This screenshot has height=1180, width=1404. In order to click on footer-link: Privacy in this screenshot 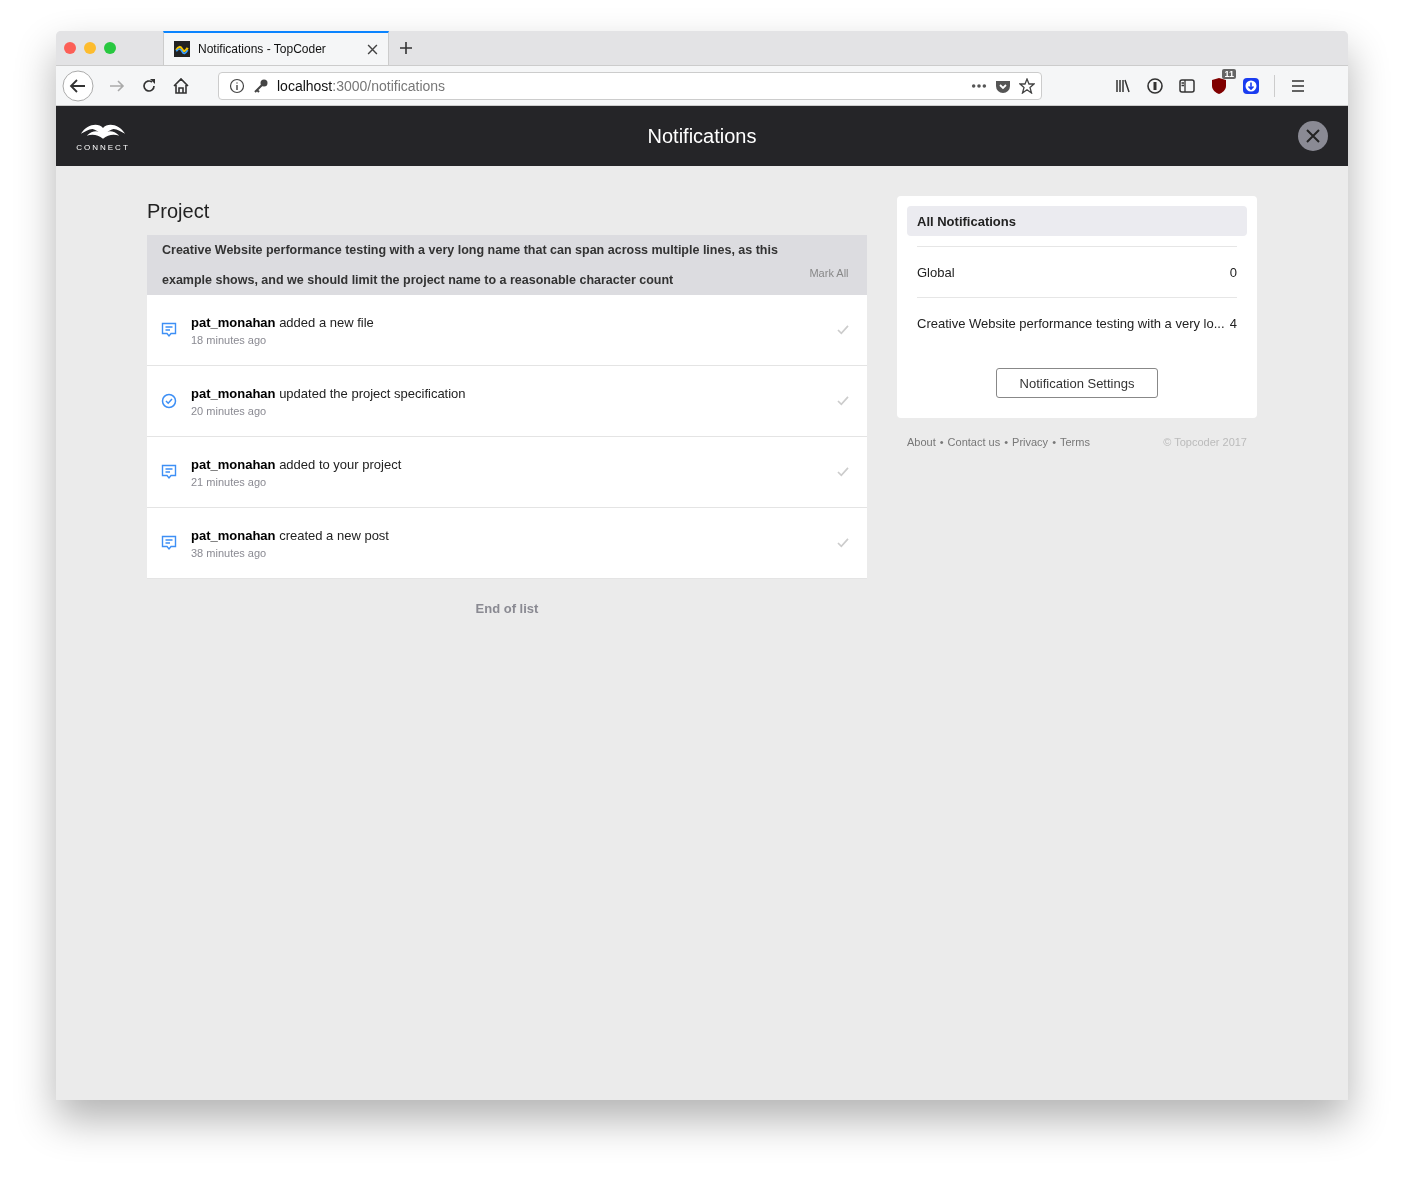, I will do `click(1030, 442)`.